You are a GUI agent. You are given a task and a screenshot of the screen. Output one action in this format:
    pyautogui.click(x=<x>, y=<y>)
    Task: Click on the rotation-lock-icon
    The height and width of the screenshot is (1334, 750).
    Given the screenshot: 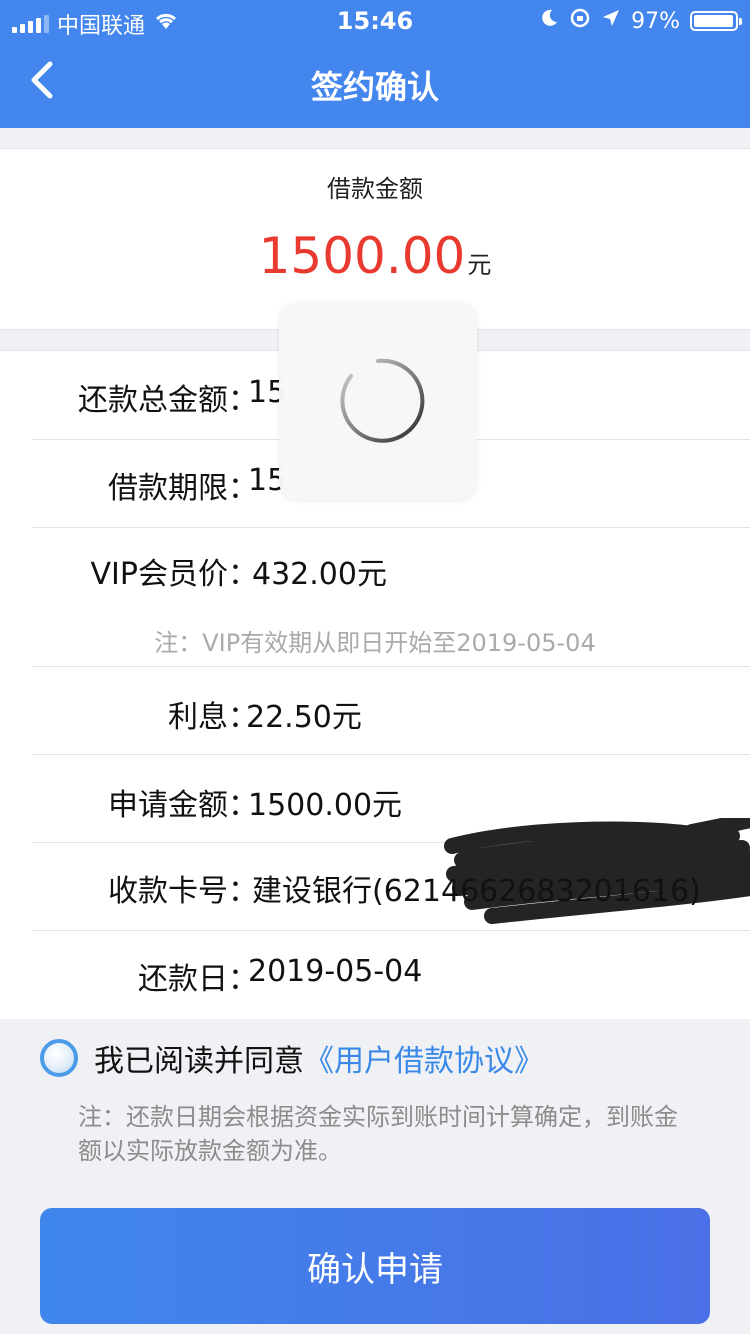 What is the action you would take?
    pyautogui.click(x=580, y=21)
    